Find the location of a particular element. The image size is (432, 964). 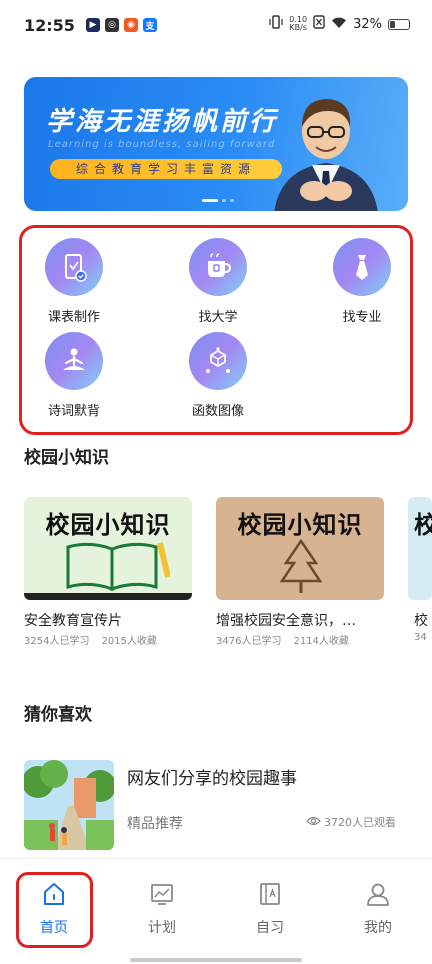

tool-label: 找专业 is located at coordinates (362, 317).